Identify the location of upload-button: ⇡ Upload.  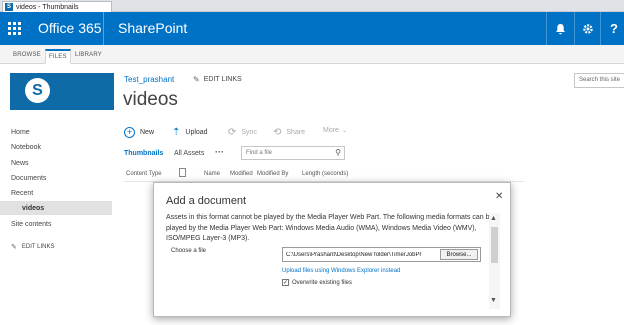
(190, 132).